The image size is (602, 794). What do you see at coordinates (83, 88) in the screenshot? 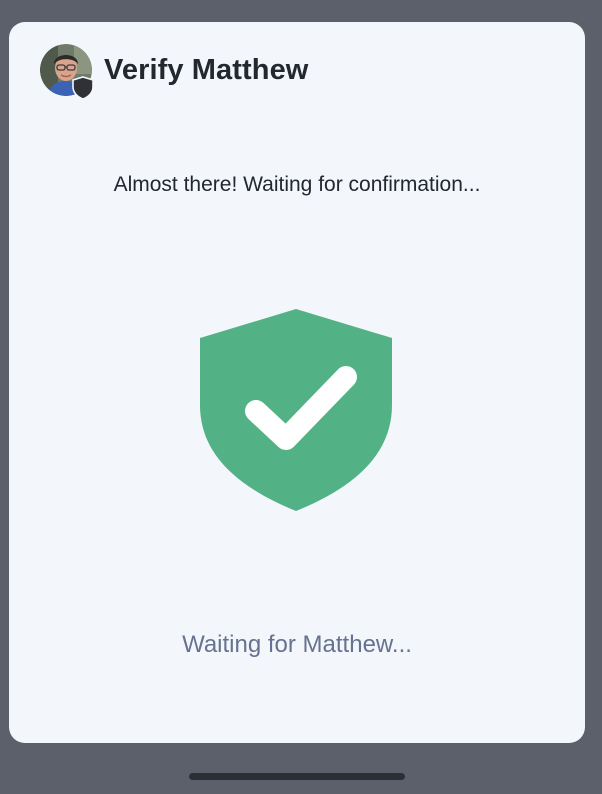
I see `shield-badge-icon` at bounding box center [83, 88].